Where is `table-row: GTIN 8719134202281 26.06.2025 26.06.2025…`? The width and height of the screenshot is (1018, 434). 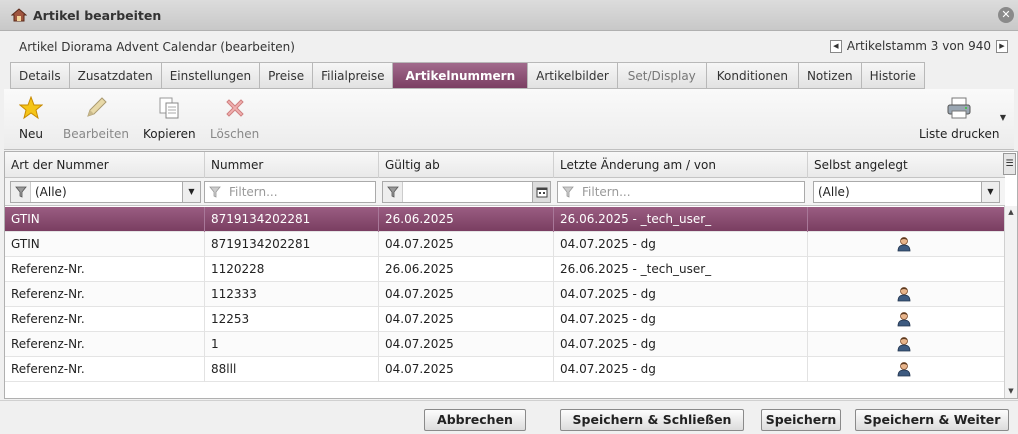
table-row: GTIN 8719134202281 26.06.2025 26.06.2025… is located at coordinates (505, 219).